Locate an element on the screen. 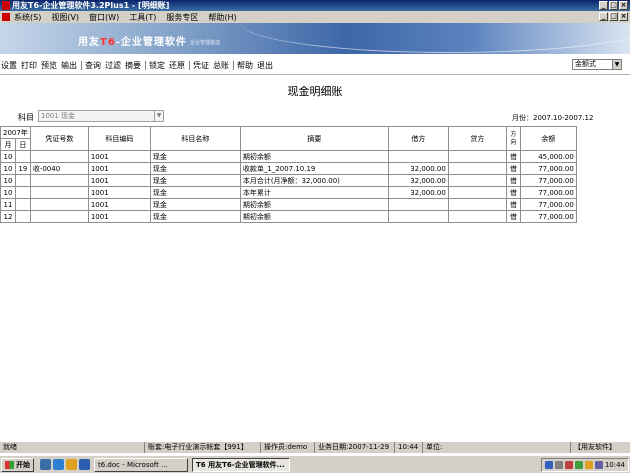  subject-code-header: 科目编码 is located at coordinates (119, 138).